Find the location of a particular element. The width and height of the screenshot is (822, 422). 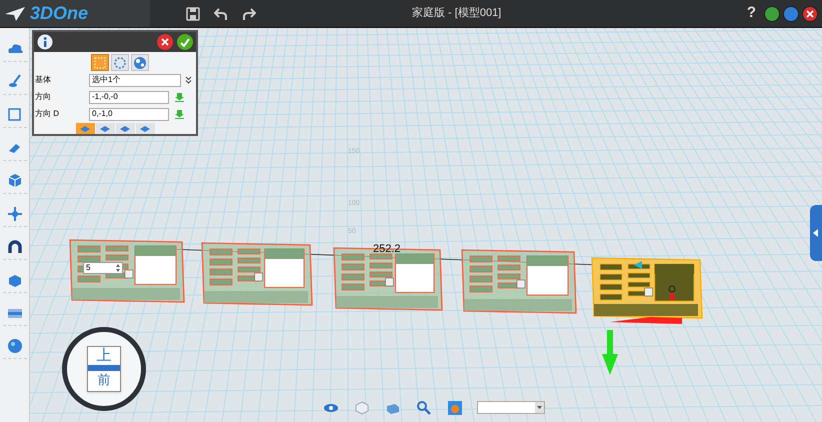

axis-arrow is located at coordinates (646, 320).